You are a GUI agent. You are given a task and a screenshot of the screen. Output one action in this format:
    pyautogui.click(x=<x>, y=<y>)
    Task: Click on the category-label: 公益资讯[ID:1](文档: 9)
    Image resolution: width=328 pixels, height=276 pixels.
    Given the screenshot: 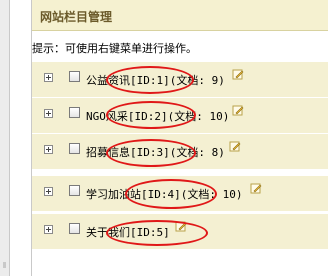 What is the action you would take?
    pyautogui.click(x=155, y=80)
    